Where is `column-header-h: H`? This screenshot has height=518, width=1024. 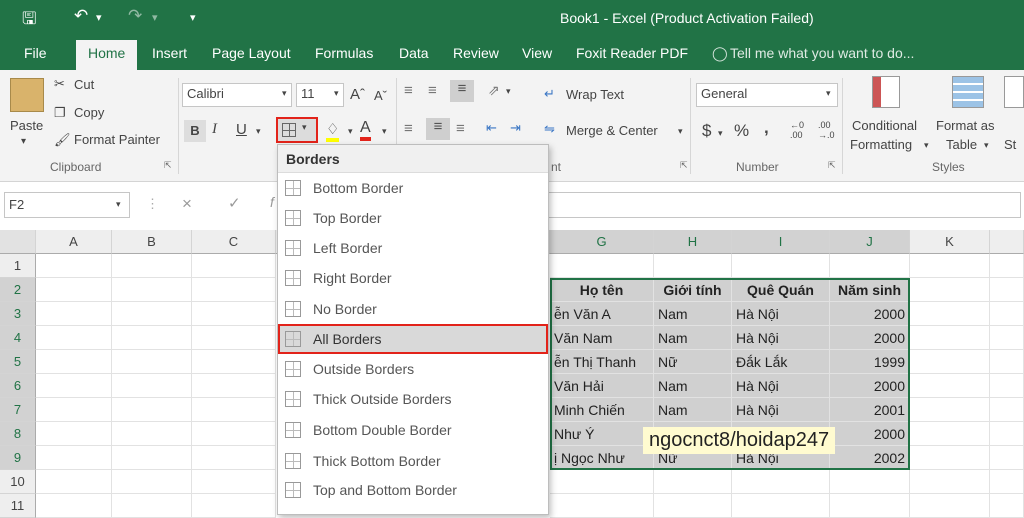 column-header-h: H is located at coordinates (693, 242).